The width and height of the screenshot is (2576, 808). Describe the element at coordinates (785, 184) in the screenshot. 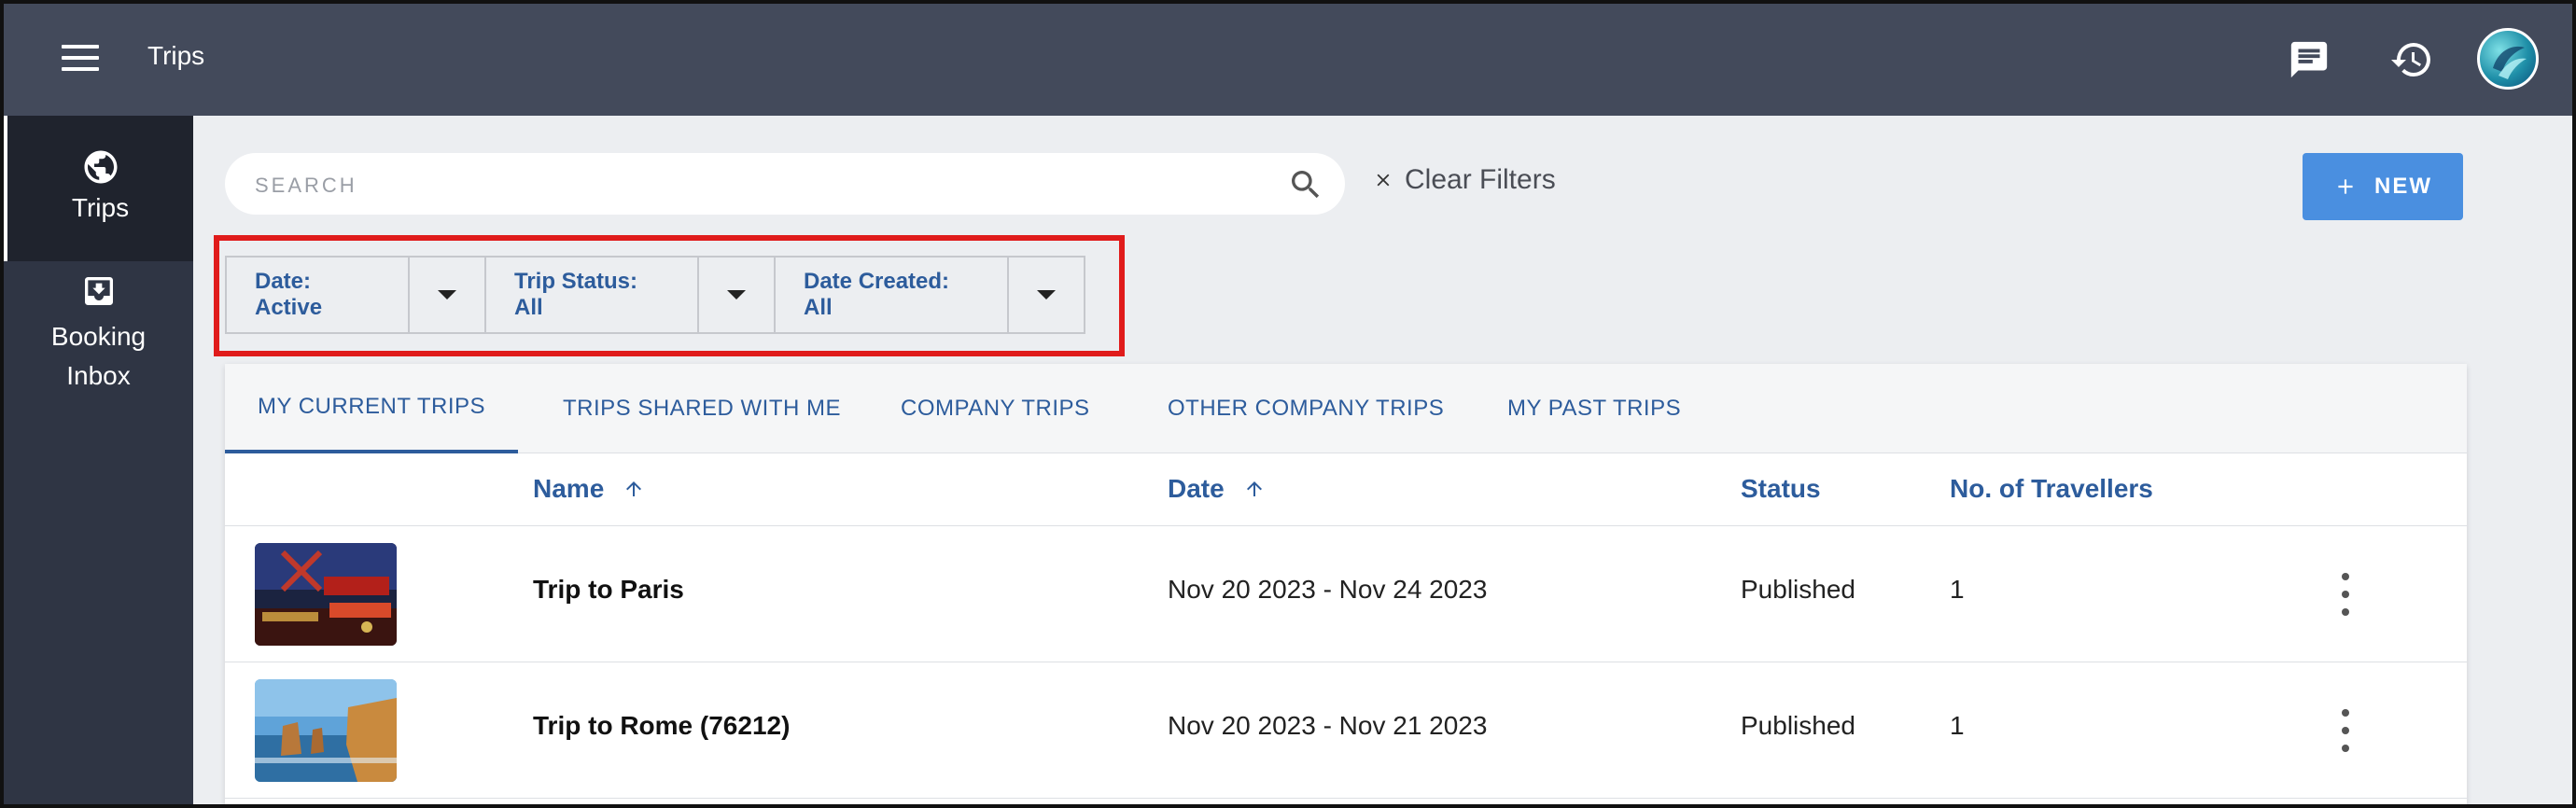

I see `search-input: SEARCH` at that location.